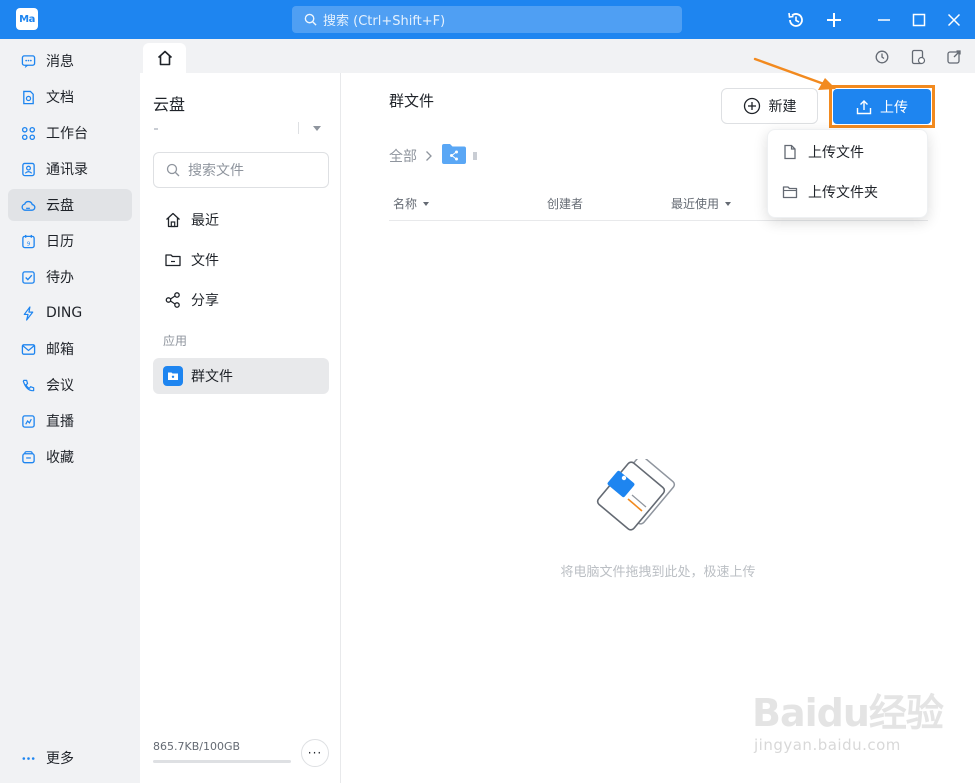  I want to click on upload-button: 上传, so click(882, 106).